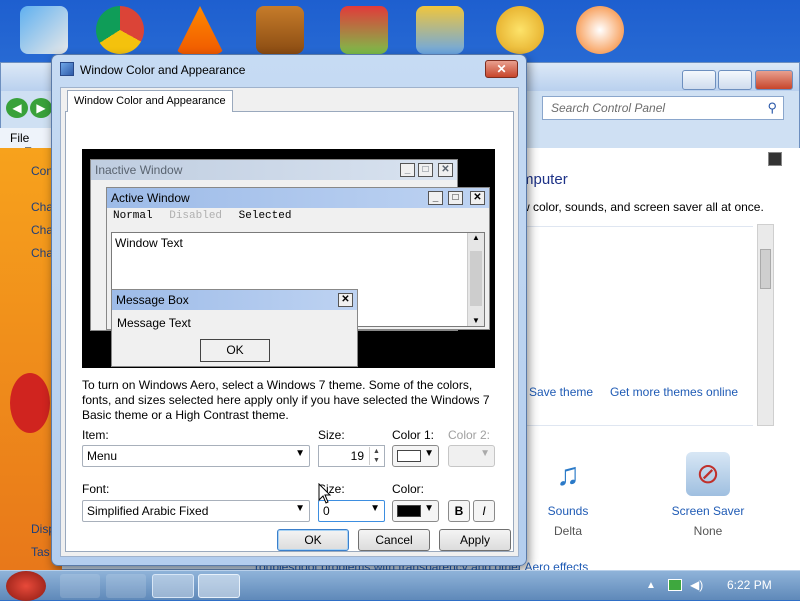  Describe the element at coordinates (30, 403) in the screenshot. I see `angry-bird-wallpaper-image` at that location.